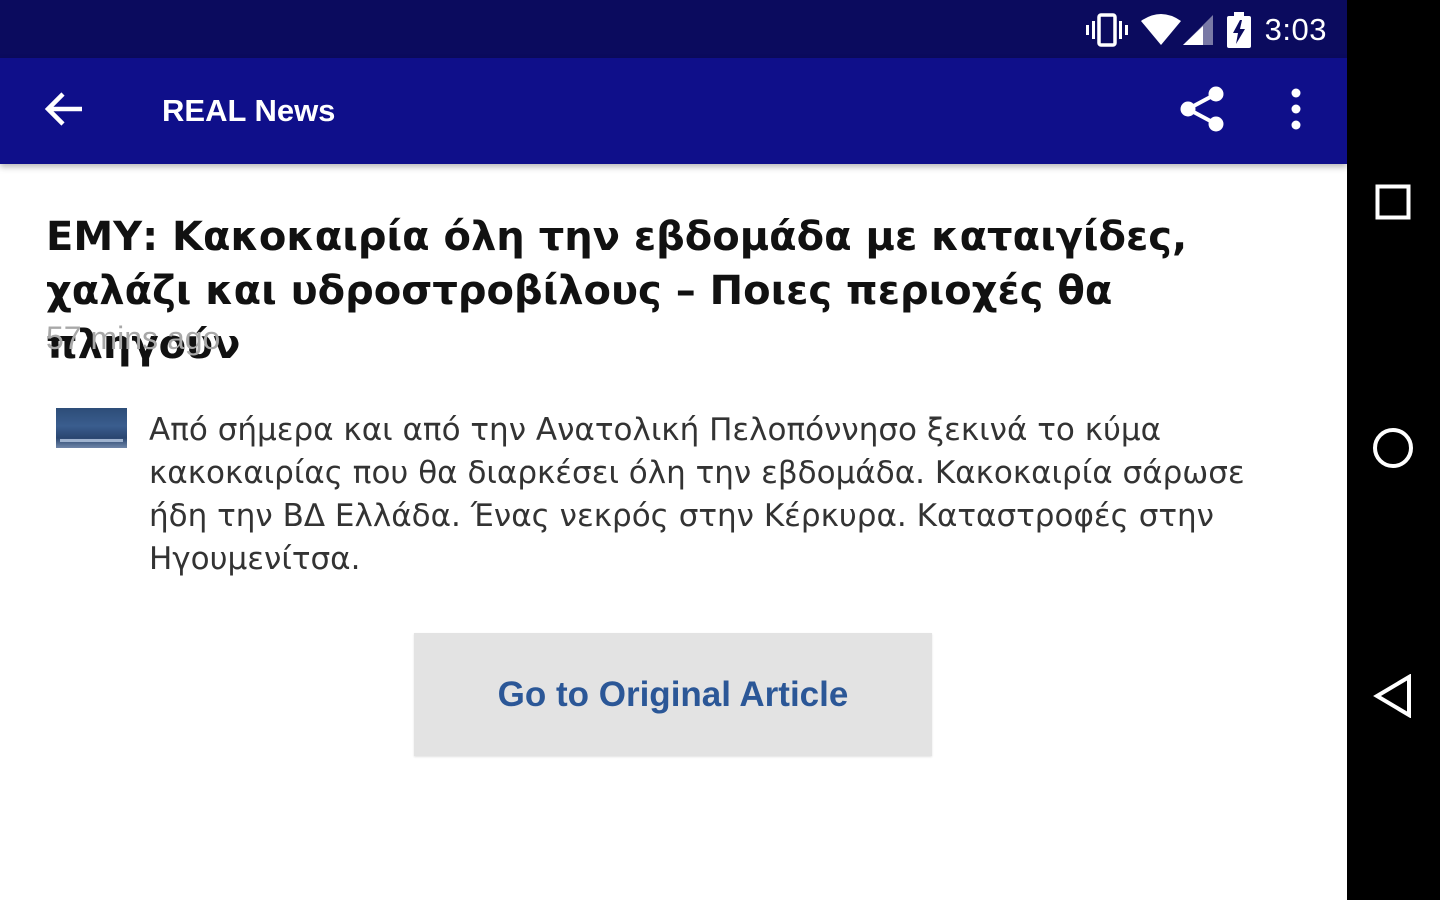  What do you see at coordinates (133, 338) in the screenshot?
I see `article-timestamp: 57 mins ago` at bounding box center [133, 338].